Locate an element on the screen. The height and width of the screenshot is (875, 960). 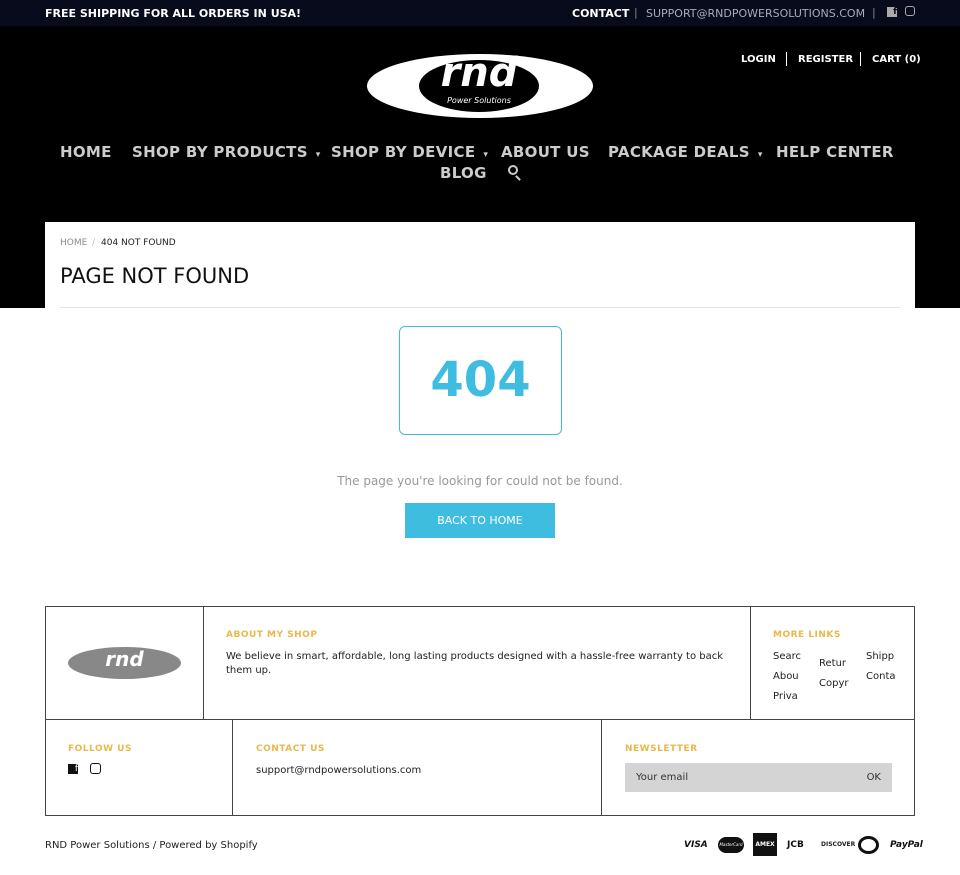
email-placeholder: Your email is located at coordinates (662, 777).